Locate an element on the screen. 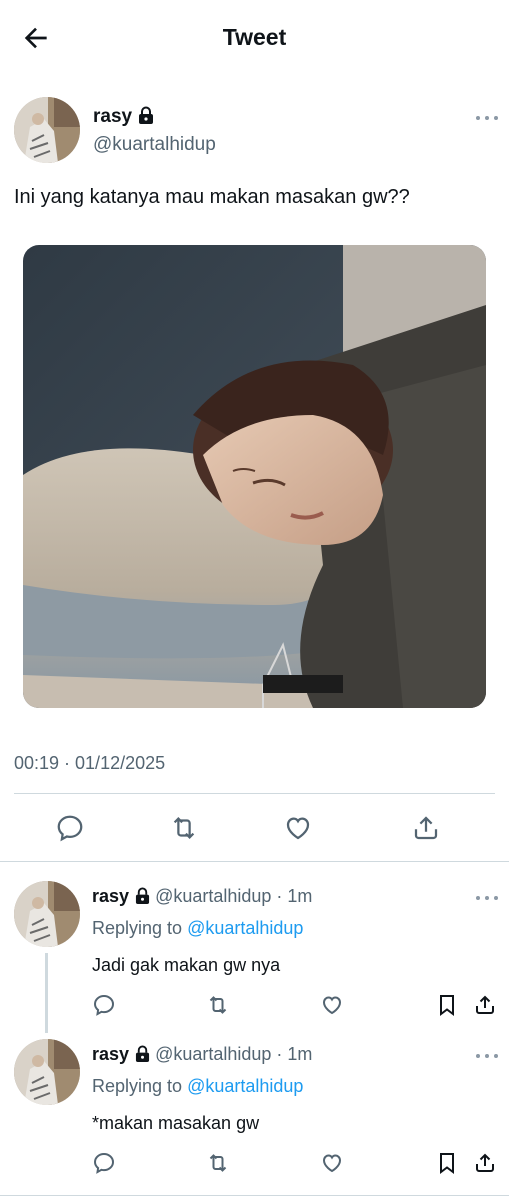 This screenshot has height=1200, width=509. author-handle: @kuartalhidup is located at coordinates (154, 145).